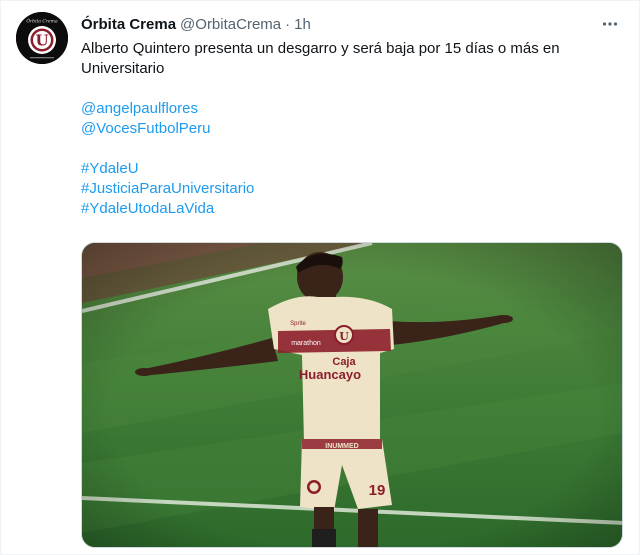  I want to click on hashtag-link: #YdaleUtodaLaVida, so click(351, 209).